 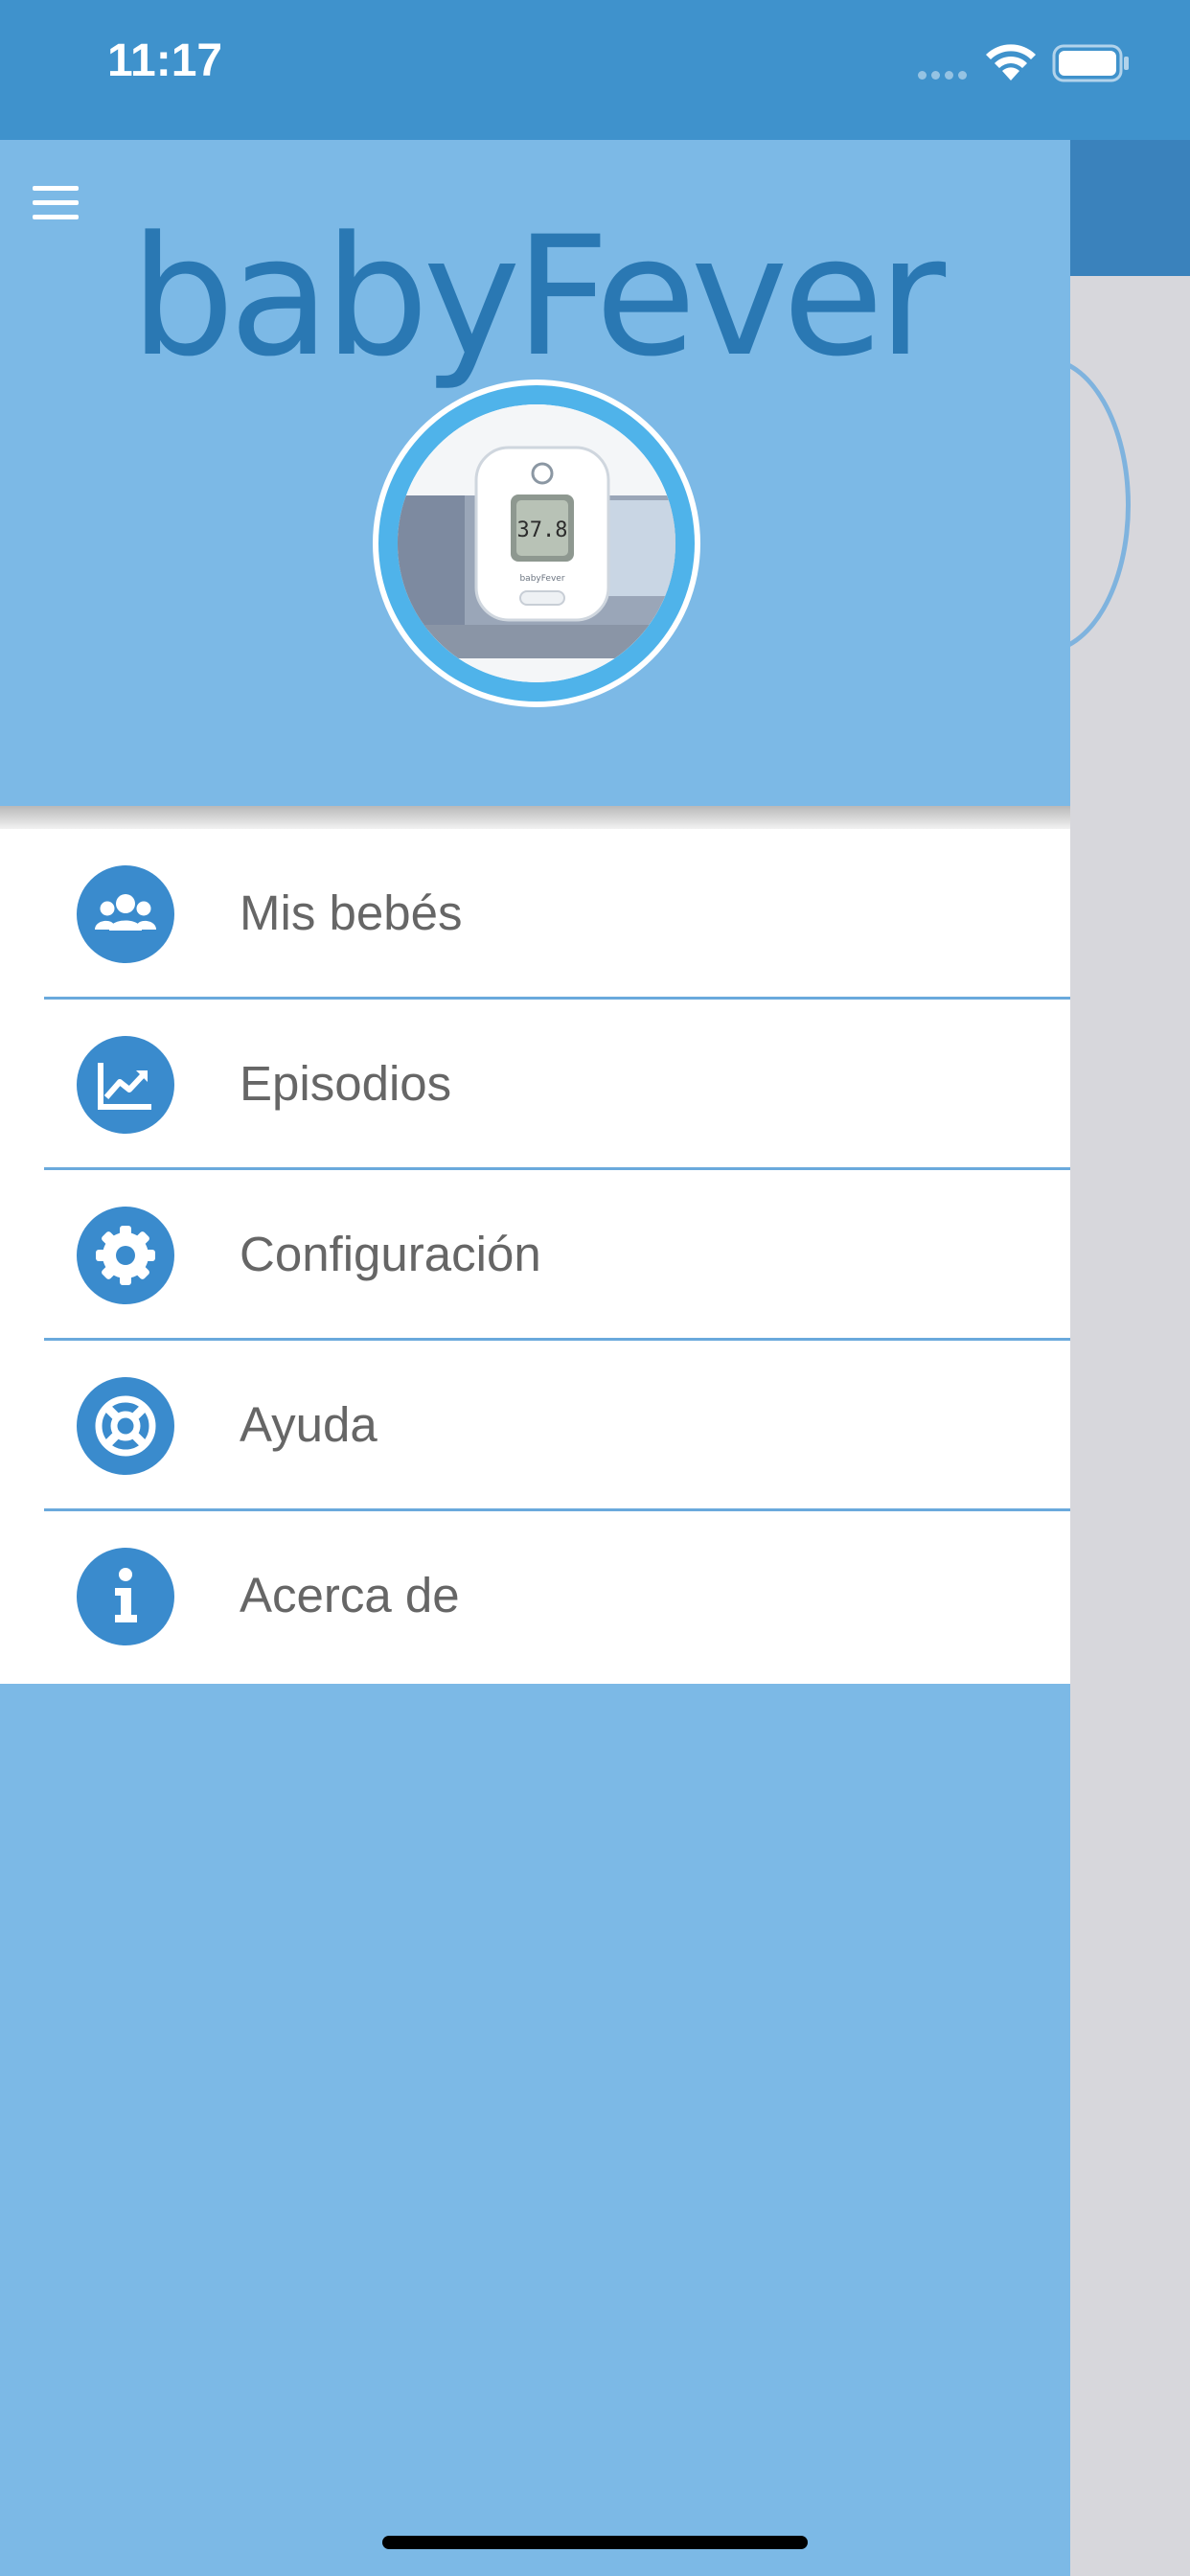 What do you see at coordinates (1011, 62) in the screenshot?
I see `wifi-icon` at bounding box center [1011, 62].